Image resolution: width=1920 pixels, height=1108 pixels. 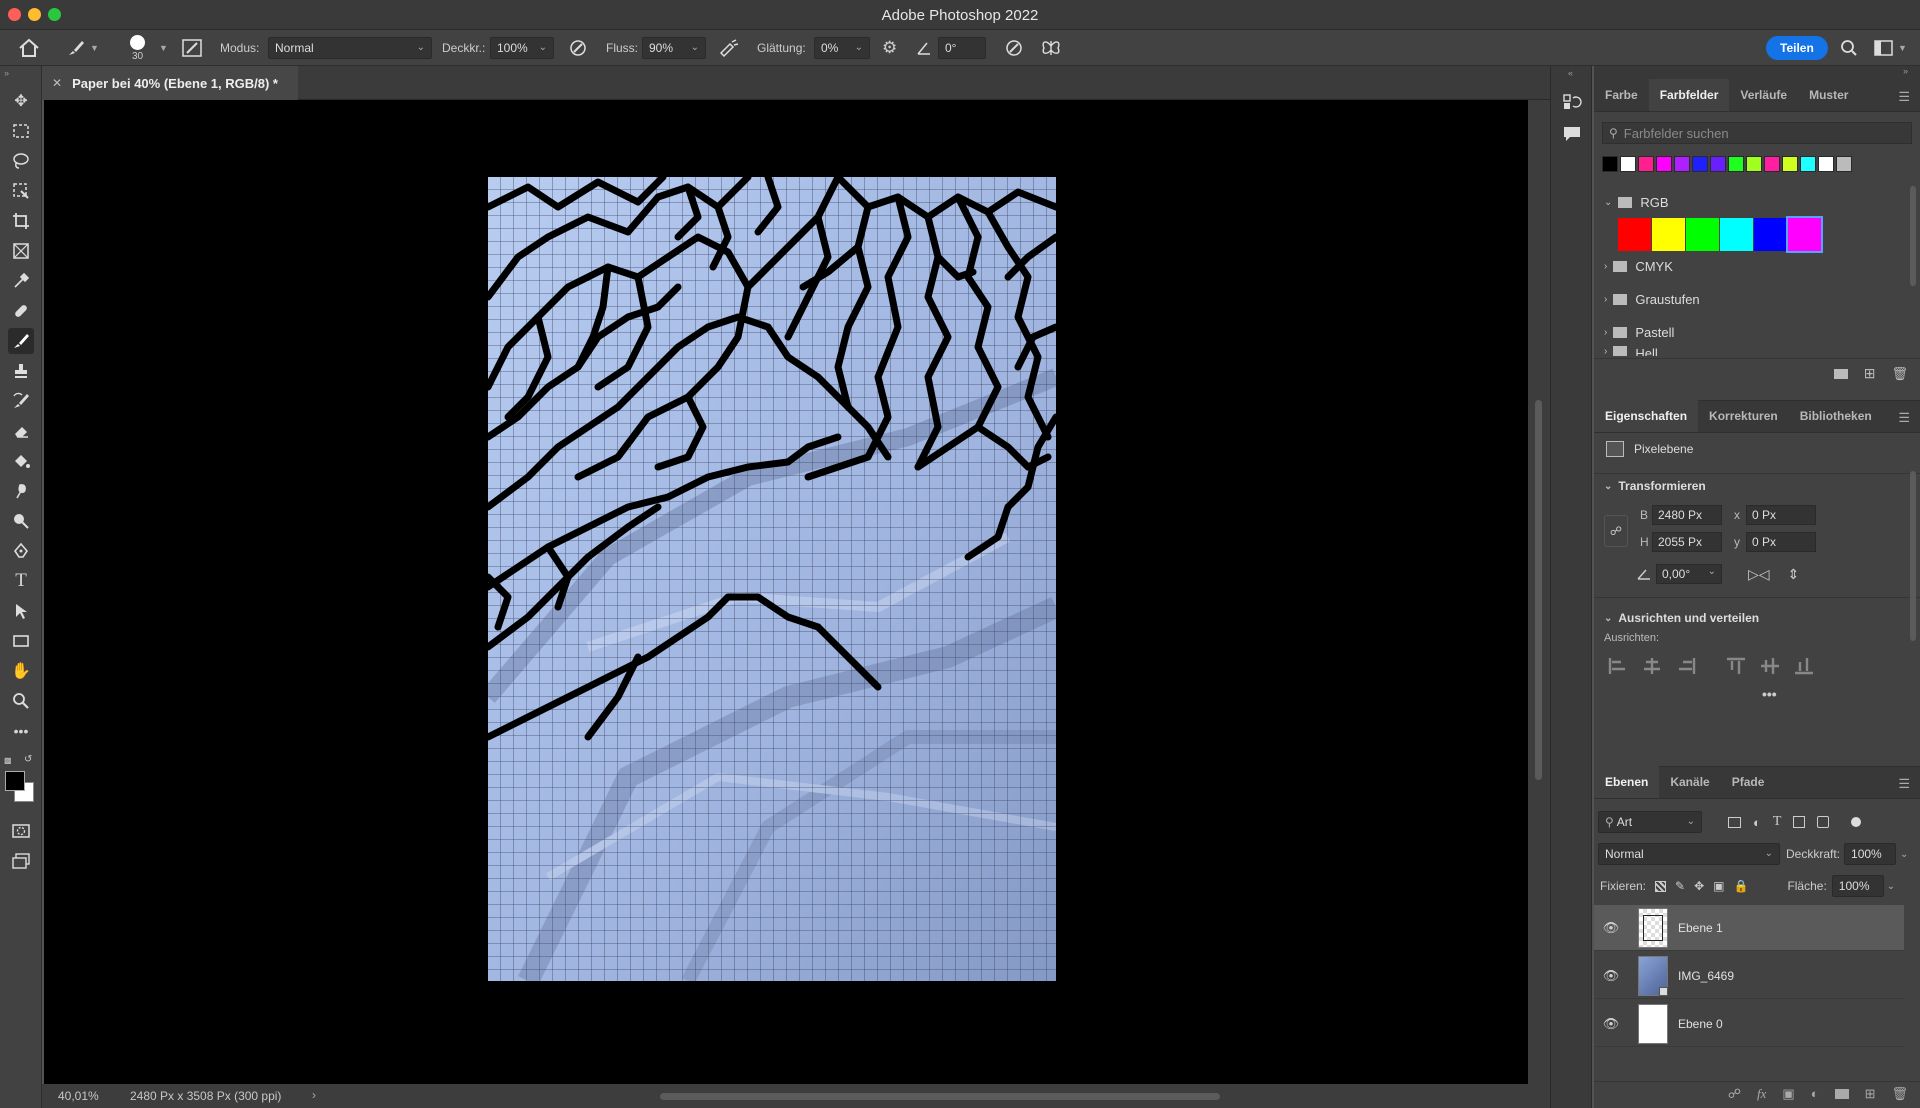 I want to click on quick-mask-button, so click(x=21, y=831).